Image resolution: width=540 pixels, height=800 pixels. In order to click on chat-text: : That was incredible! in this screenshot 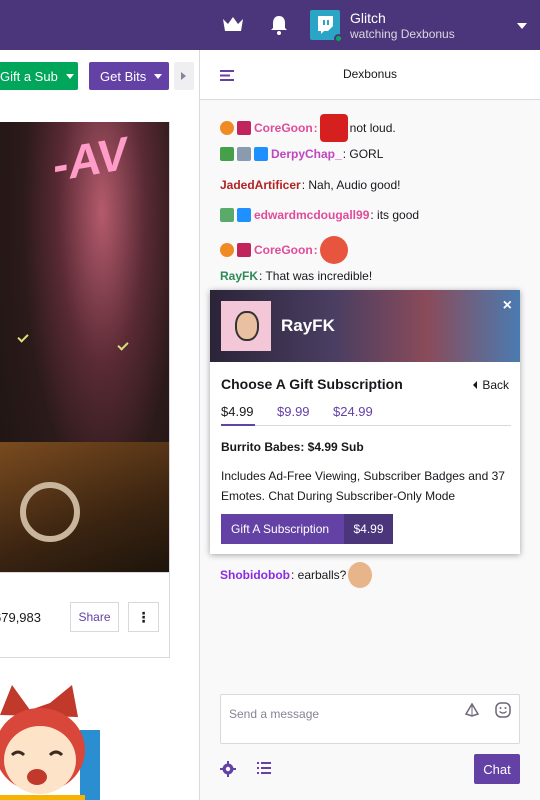, I will do `click(316, 276)`.